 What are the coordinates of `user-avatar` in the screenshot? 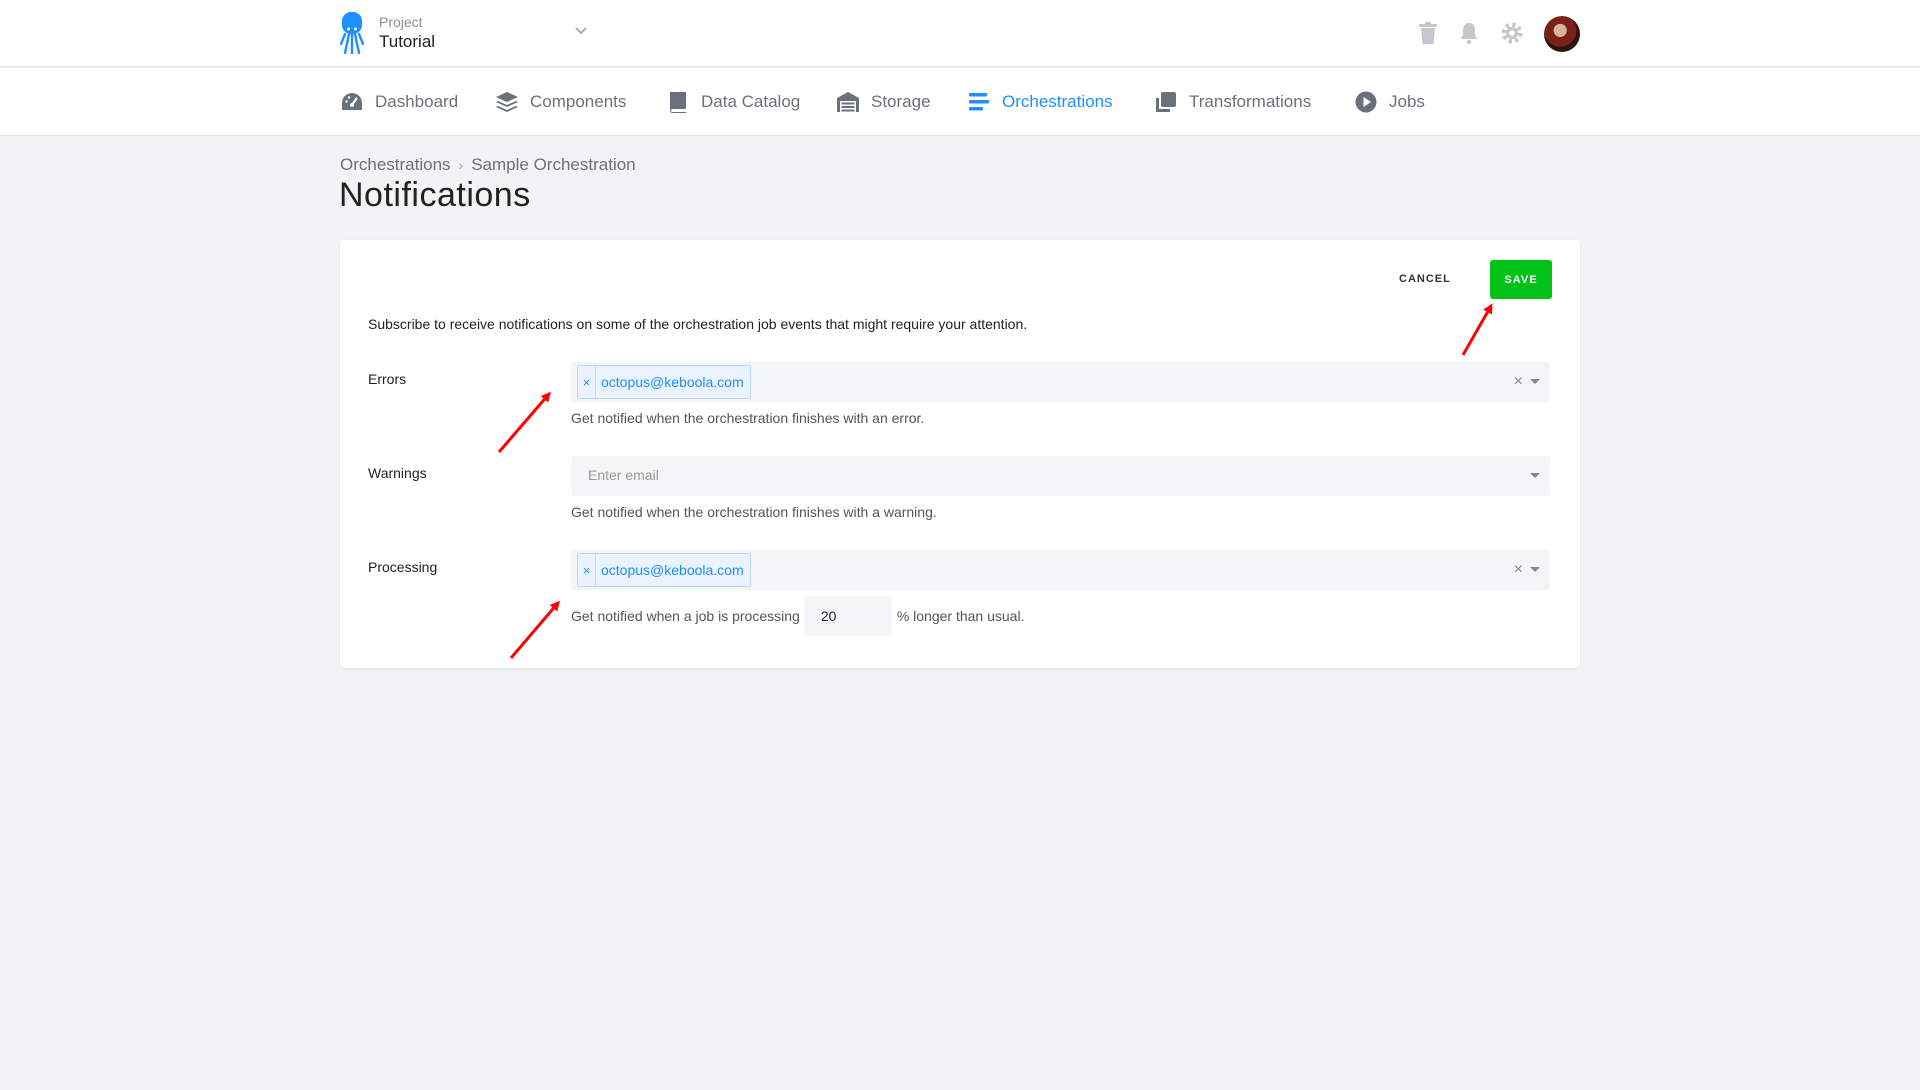 It's located at (1562, 34).